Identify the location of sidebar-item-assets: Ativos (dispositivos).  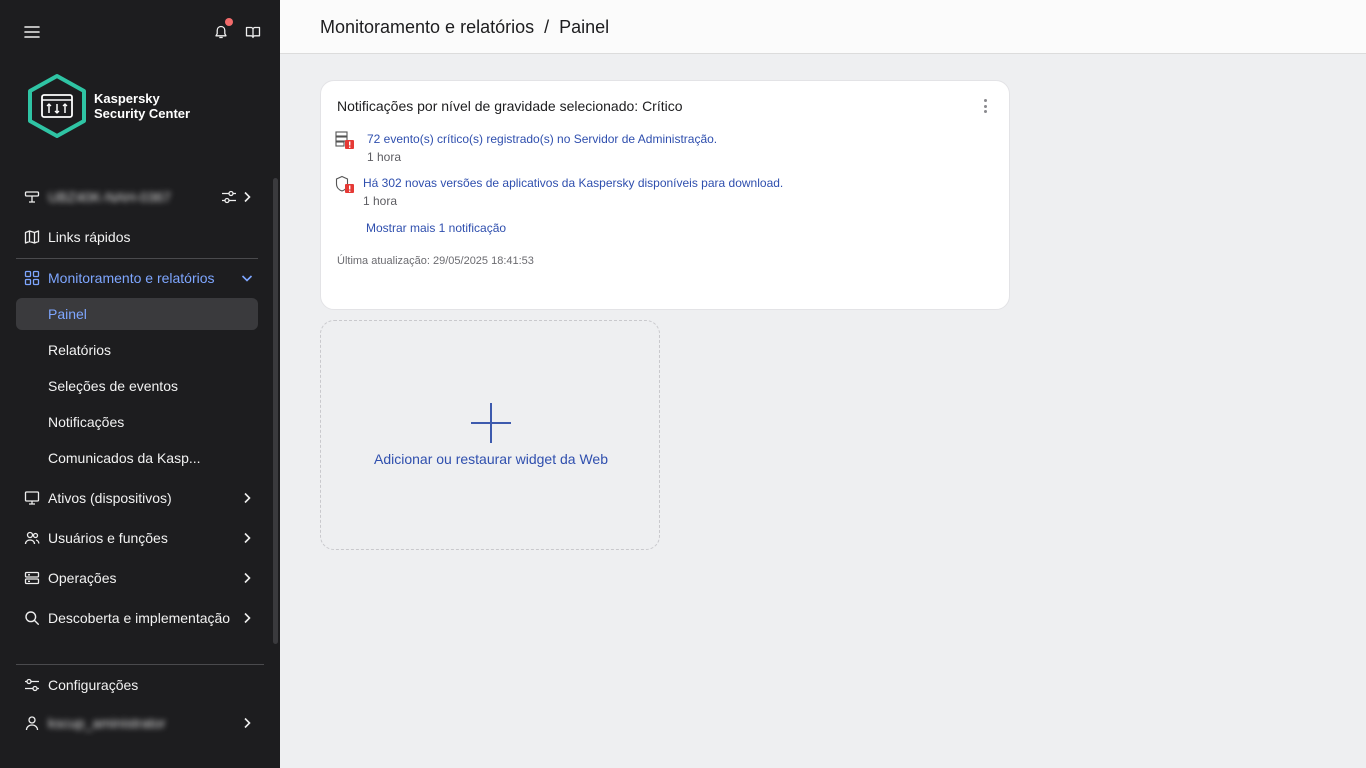
(136, 498).